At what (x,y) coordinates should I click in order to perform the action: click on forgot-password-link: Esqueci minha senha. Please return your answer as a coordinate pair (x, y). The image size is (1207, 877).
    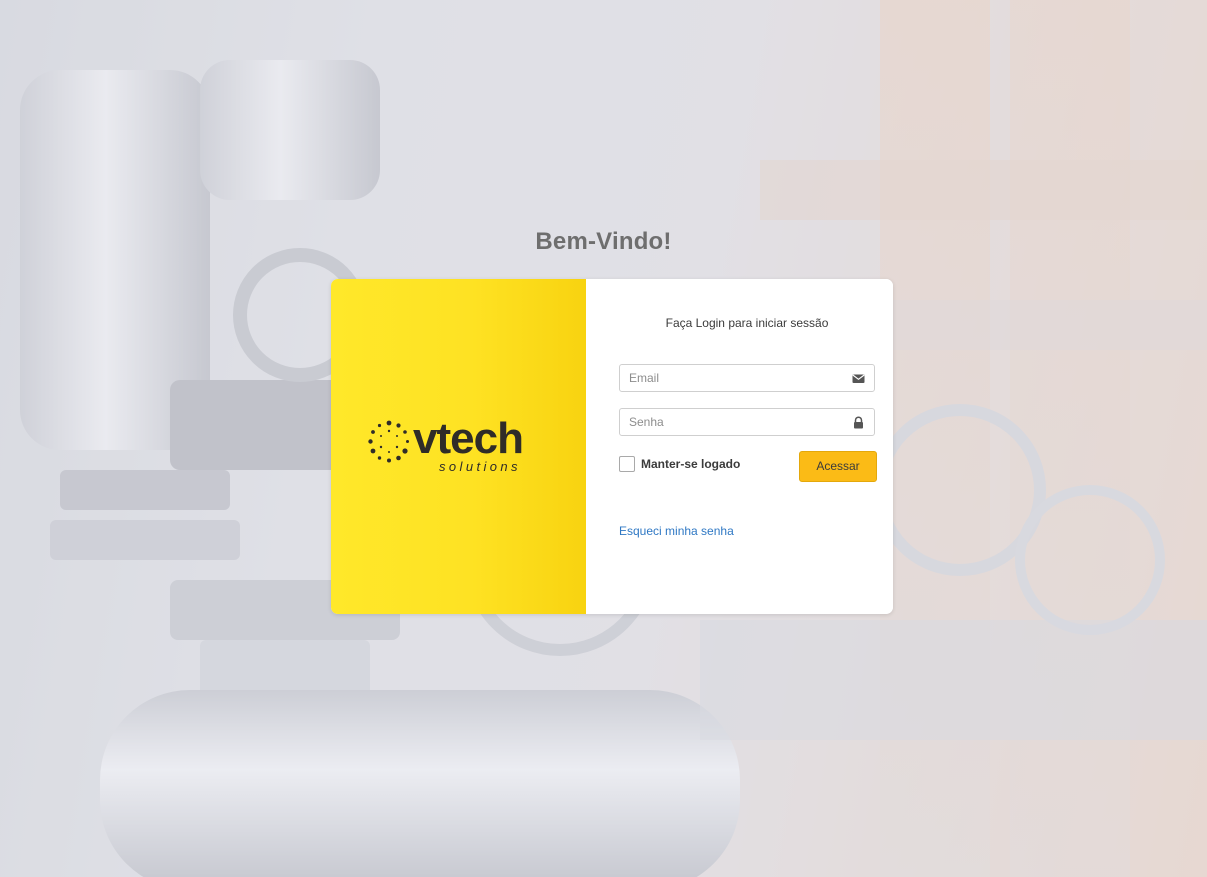
    Looking at the image, I should click on (676, 531).